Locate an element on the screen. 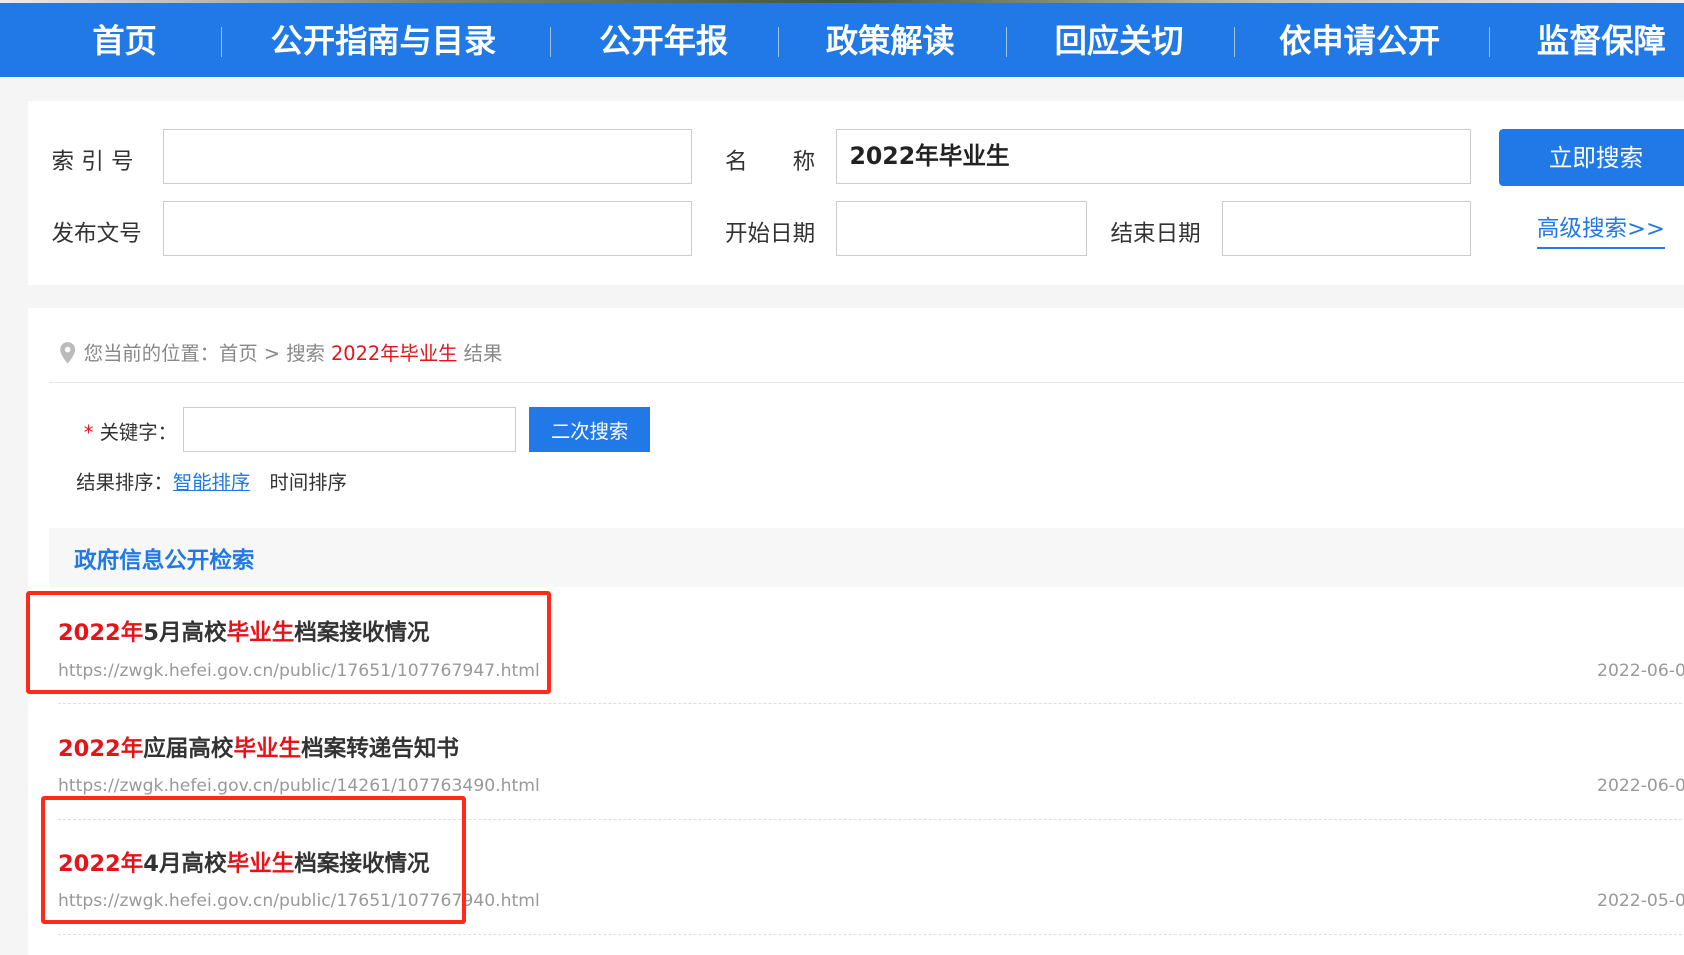 This screenshot has width=1684, height=955. main-nav: 首页 公开指南与目录 公开年报 政策解读 回应关切 依申请公开 监督保障 is located at coordinates (842, 41).